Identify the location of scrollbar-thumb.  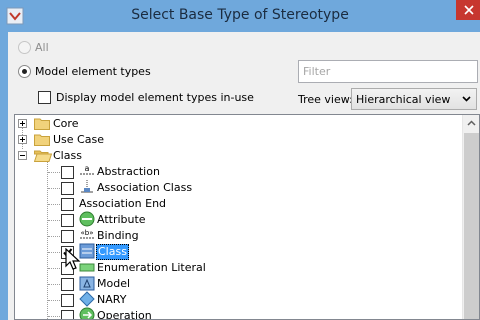
(471, 226).